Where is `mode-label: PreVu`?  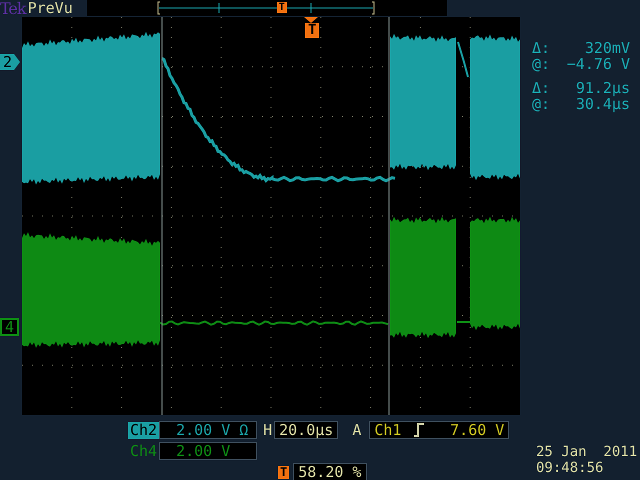
mode-label: PreVu is located at coordinates (50, 8).